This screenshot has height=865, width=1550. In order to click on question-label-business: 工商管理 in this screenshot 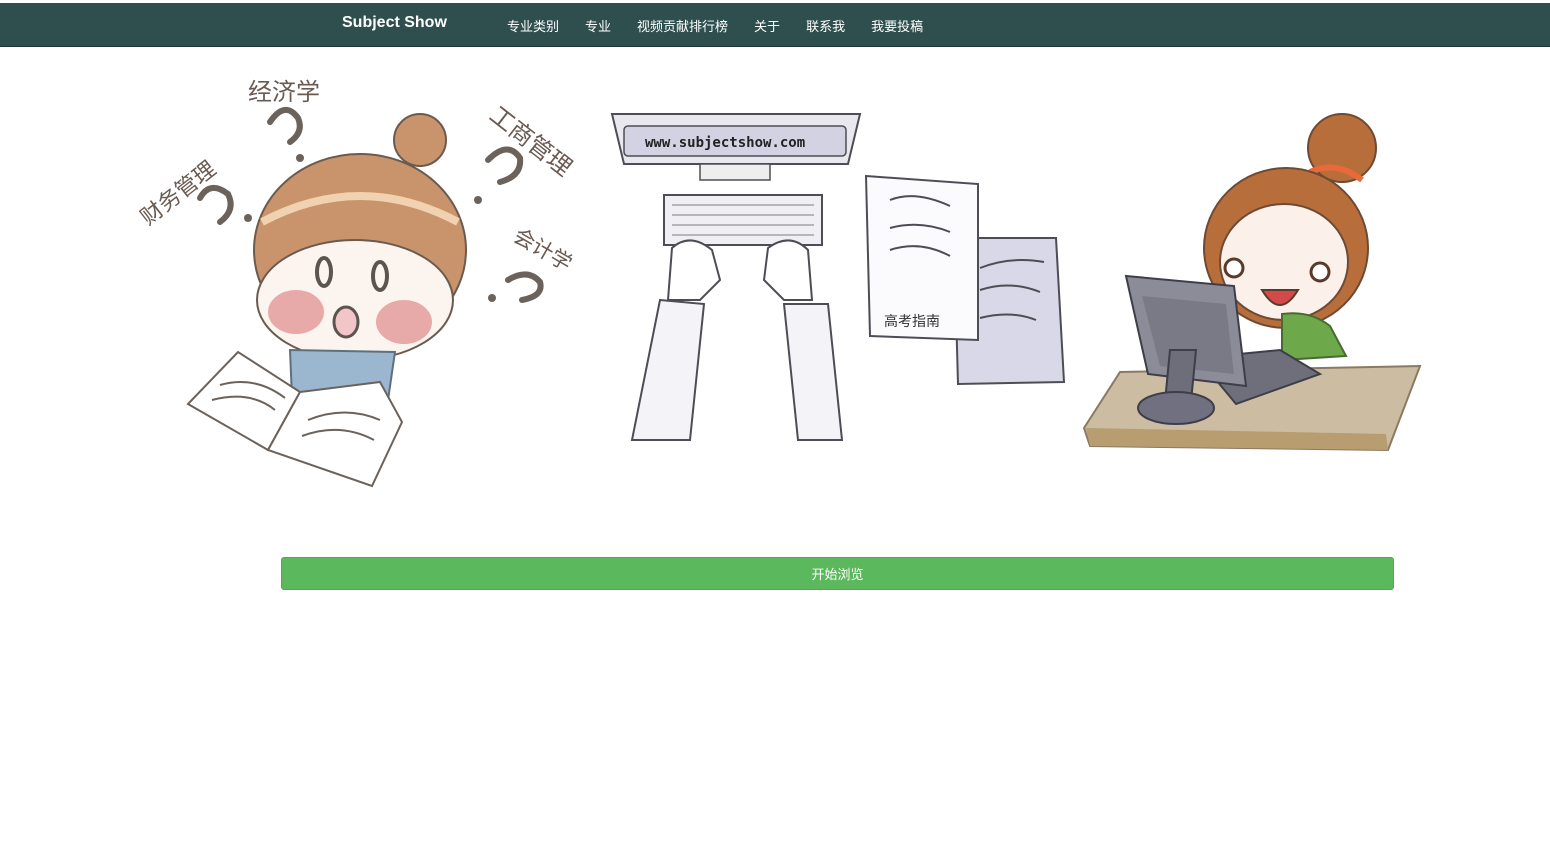, I will do `click(530, 141)`.